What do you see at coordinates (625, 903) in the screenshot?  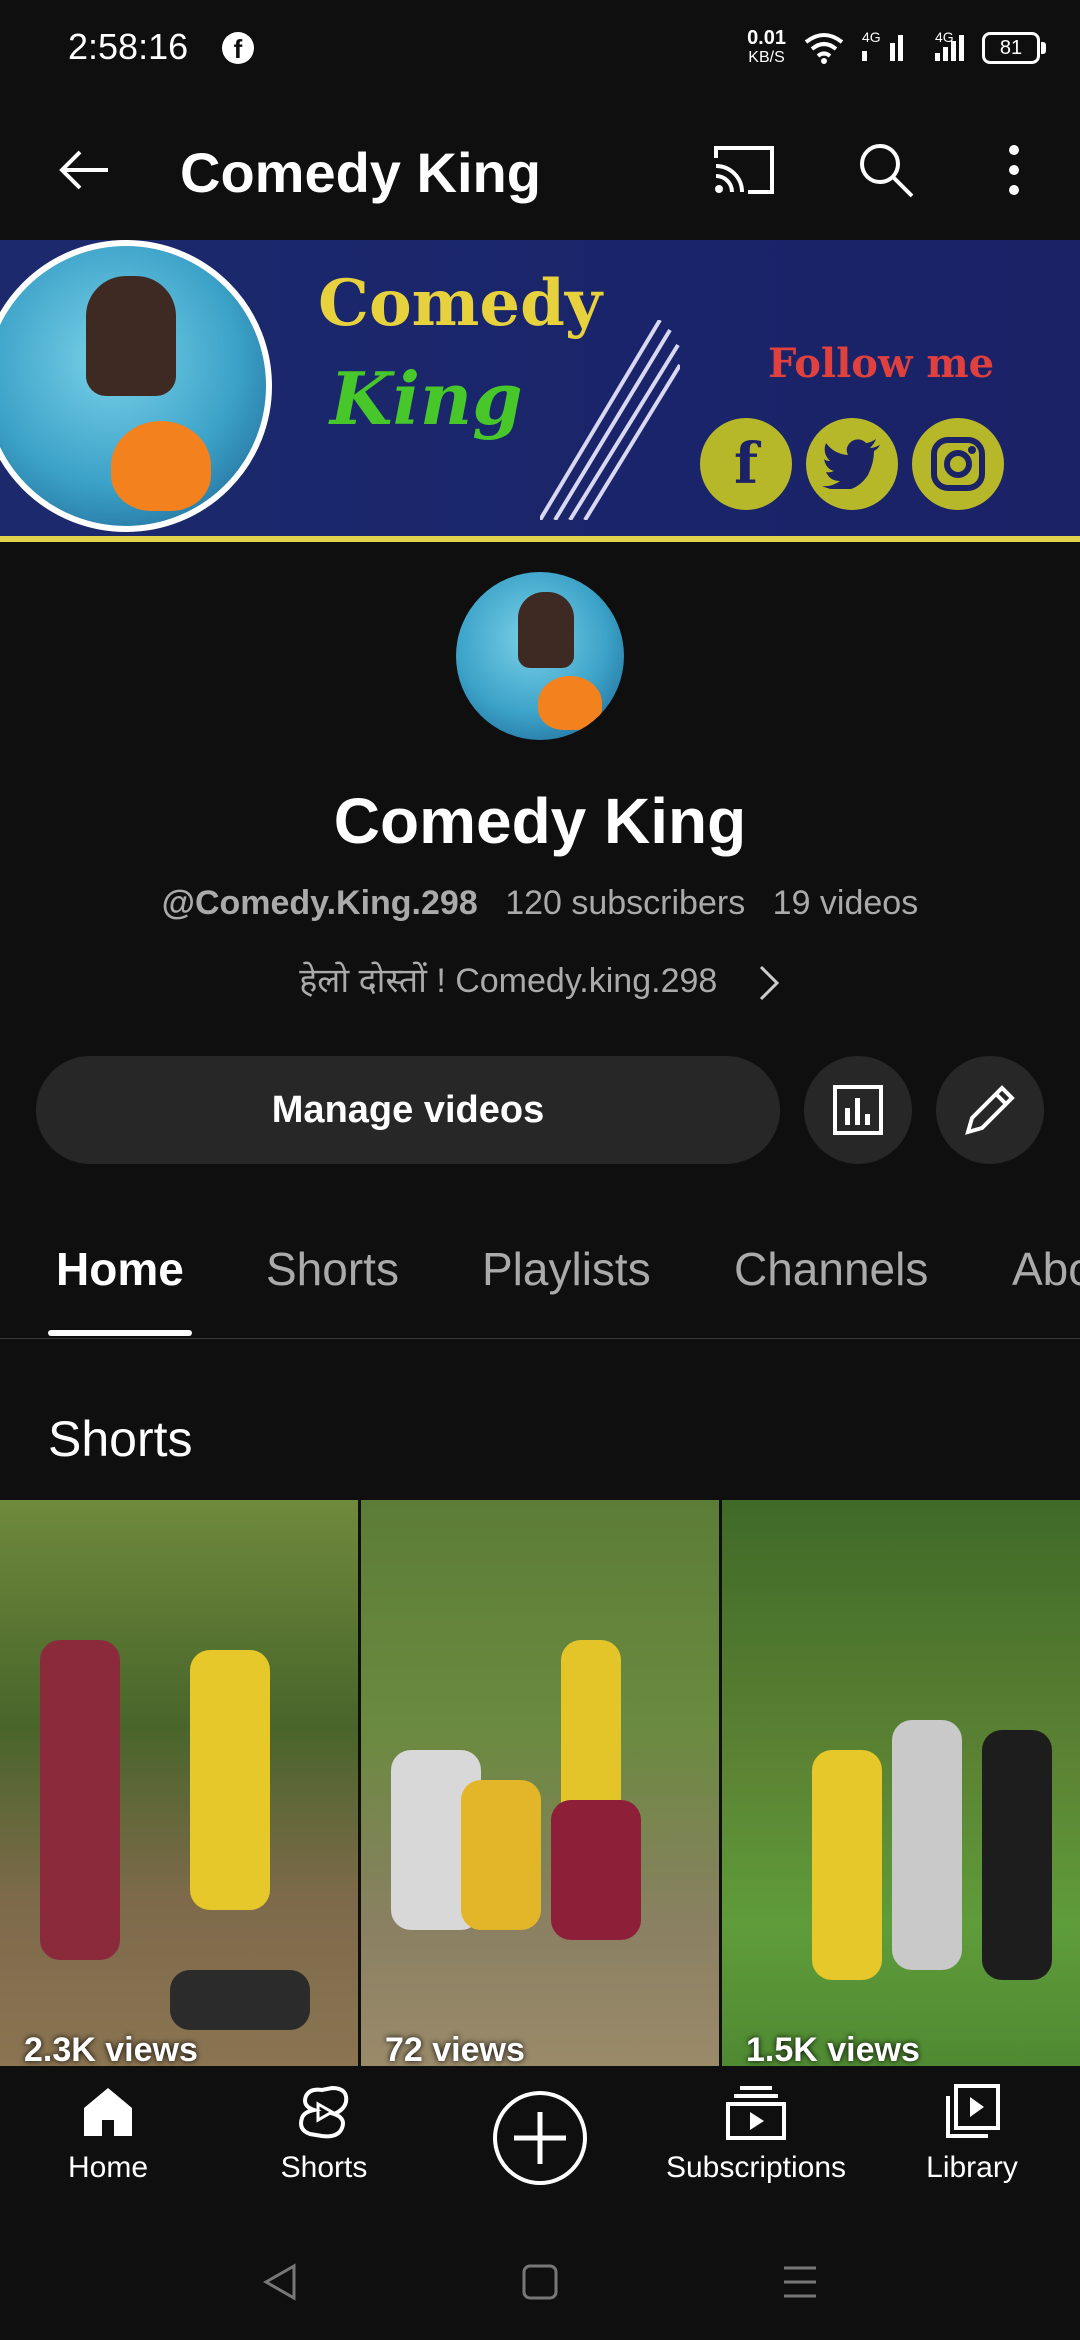 I see `subscriber-count: 120 subscribers` at bounding box center [625, 903].